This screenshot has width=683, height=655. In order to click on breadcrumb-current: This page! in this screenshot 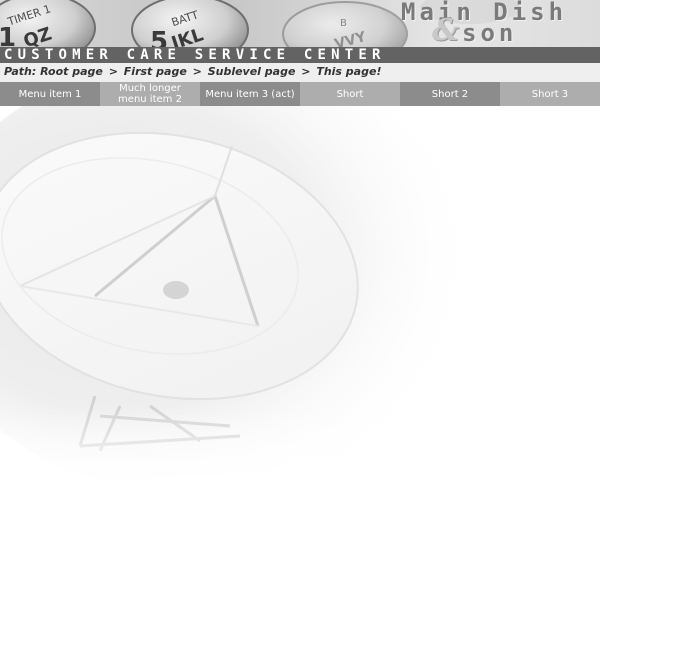, I will do `click(348, 71)`.